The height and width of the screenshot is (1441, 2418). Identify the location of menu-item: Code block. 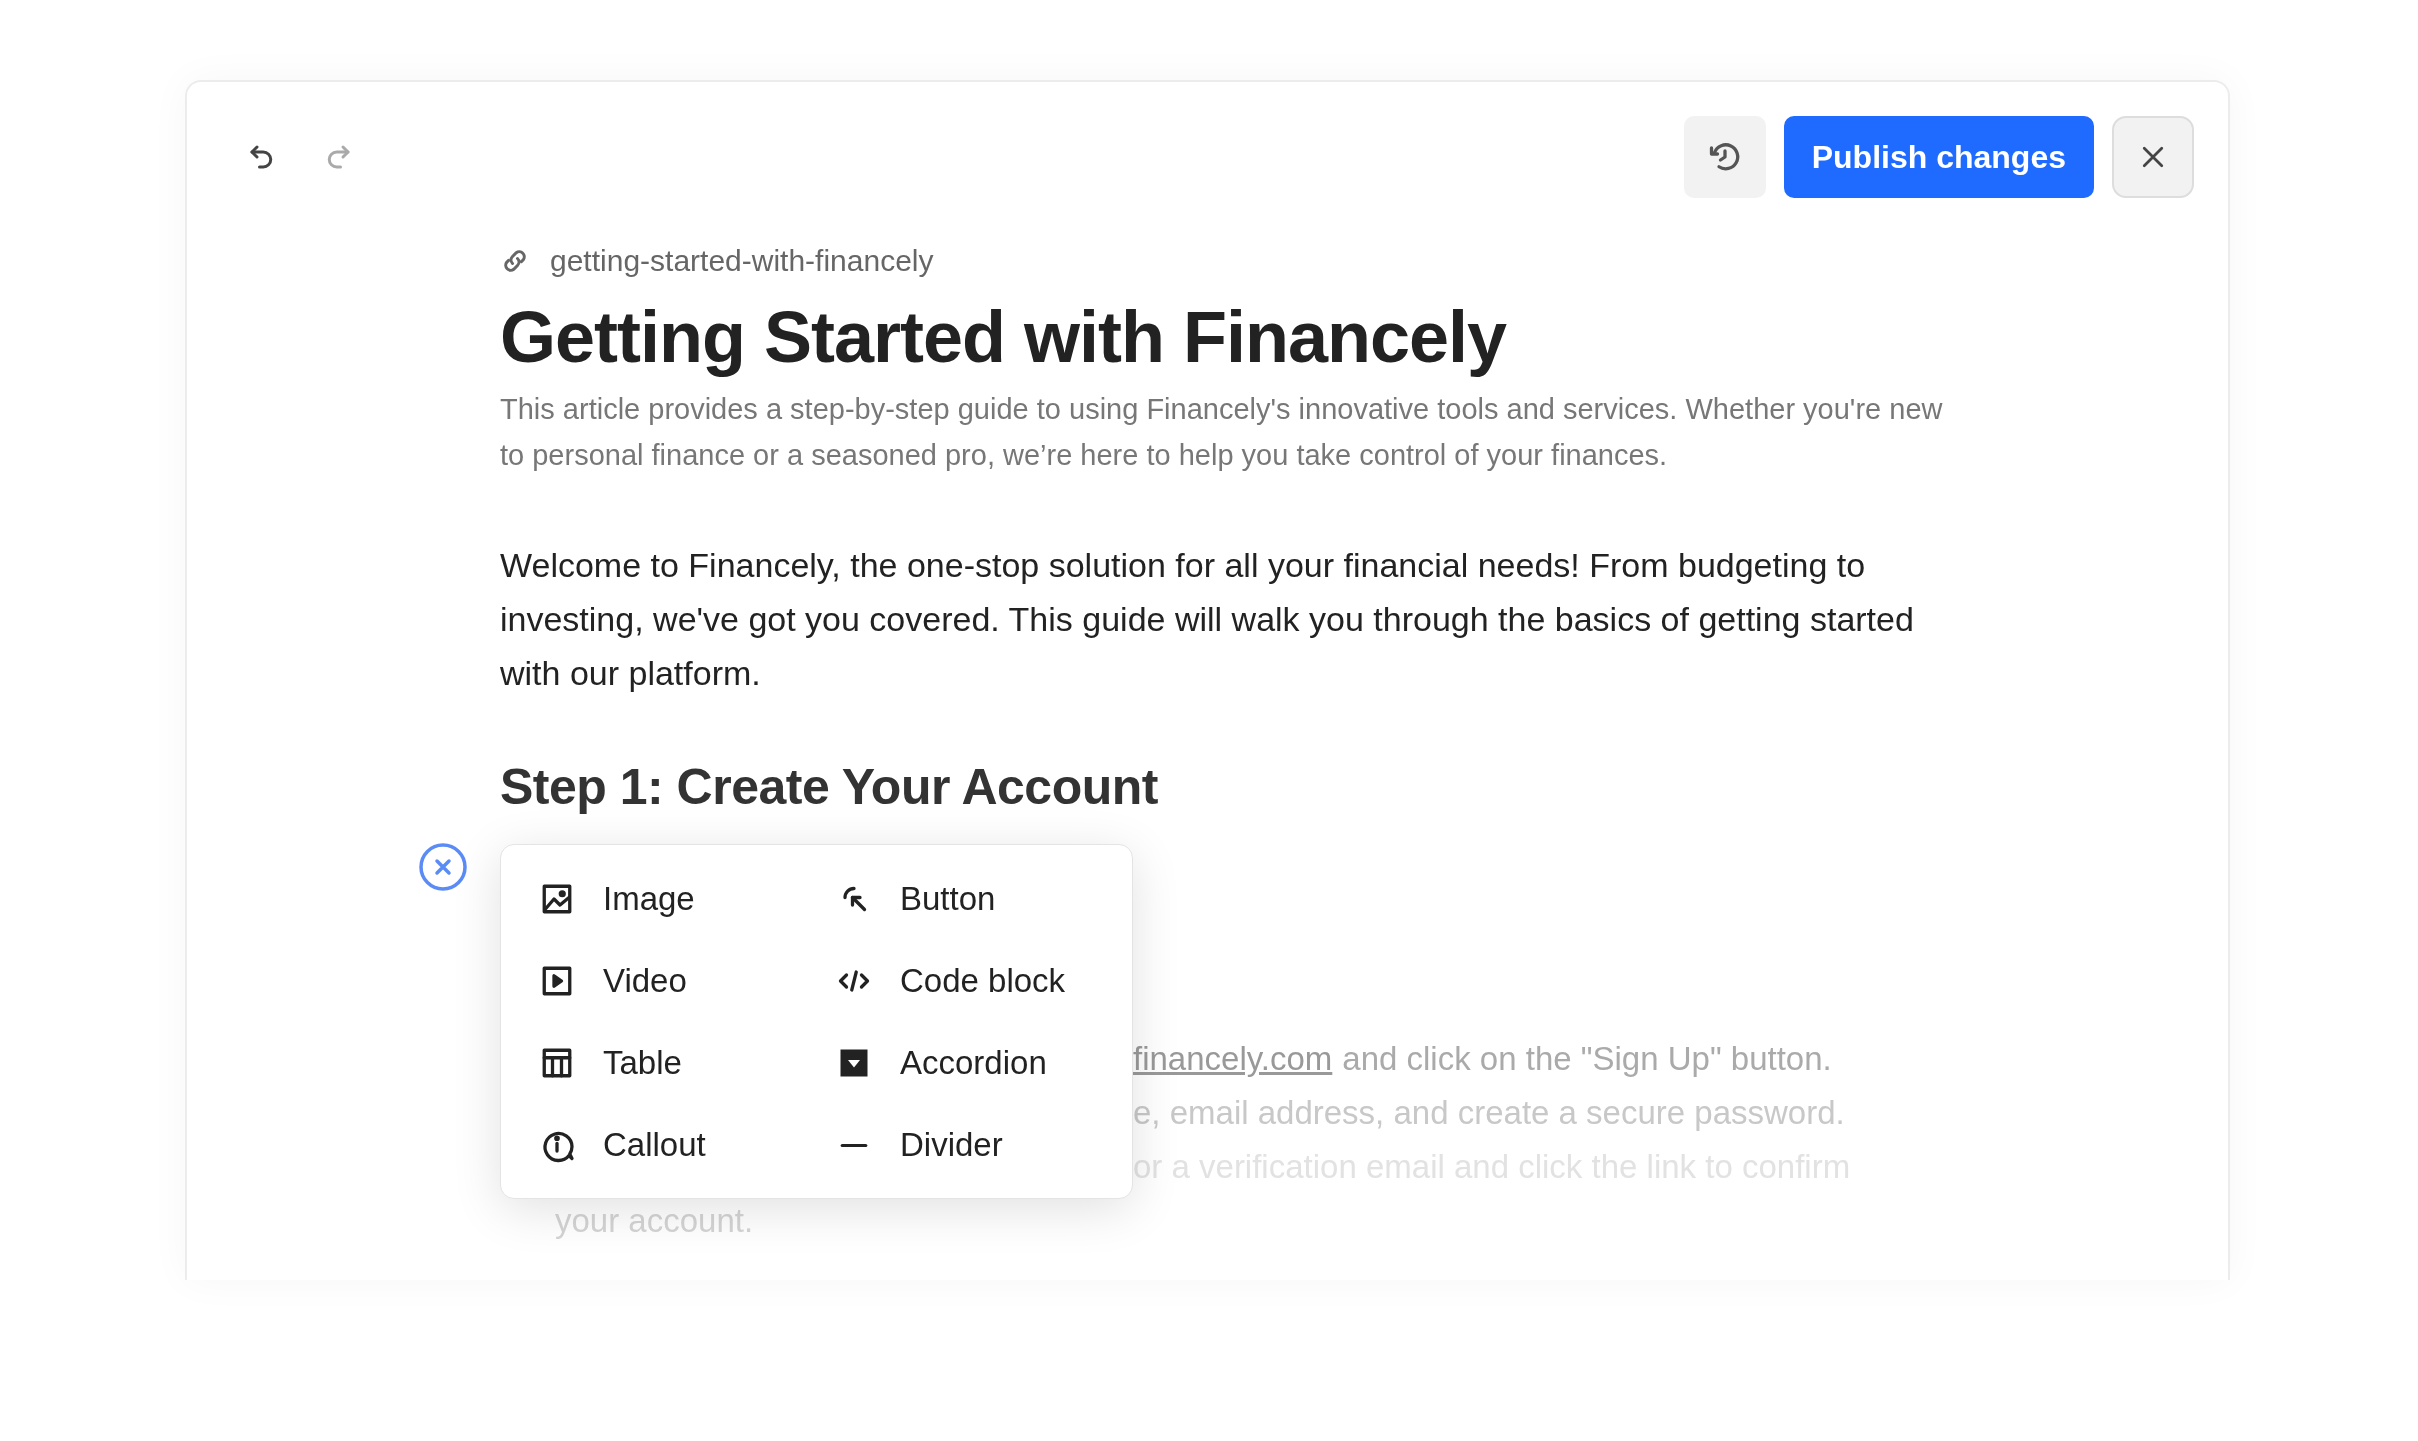
(983, 981).